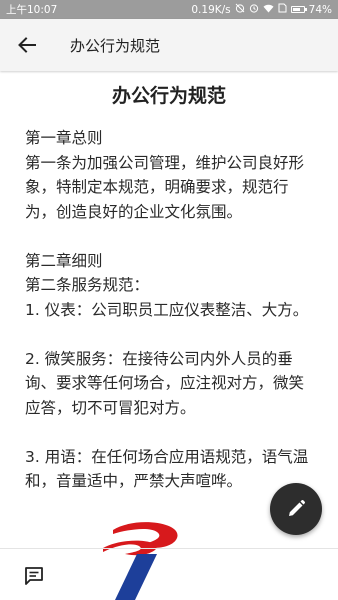 The width and height of the screenshot is (338, 600). I want to click on app-bar-title: 办公行为规范, so click(115, 45).